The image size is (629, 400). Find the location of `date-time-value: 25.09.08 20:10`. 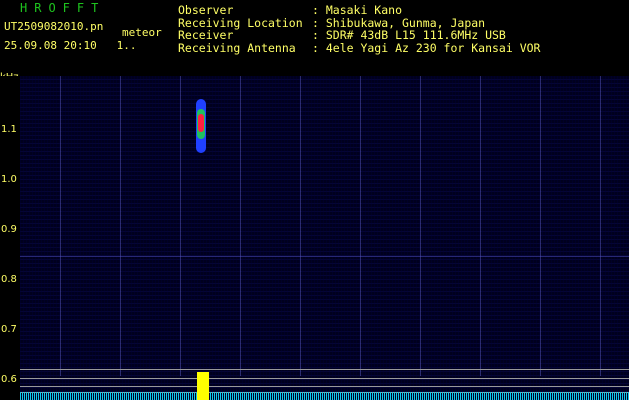

date-time-value: 25.09.08 20:10 is located at coordinates (50, 45).